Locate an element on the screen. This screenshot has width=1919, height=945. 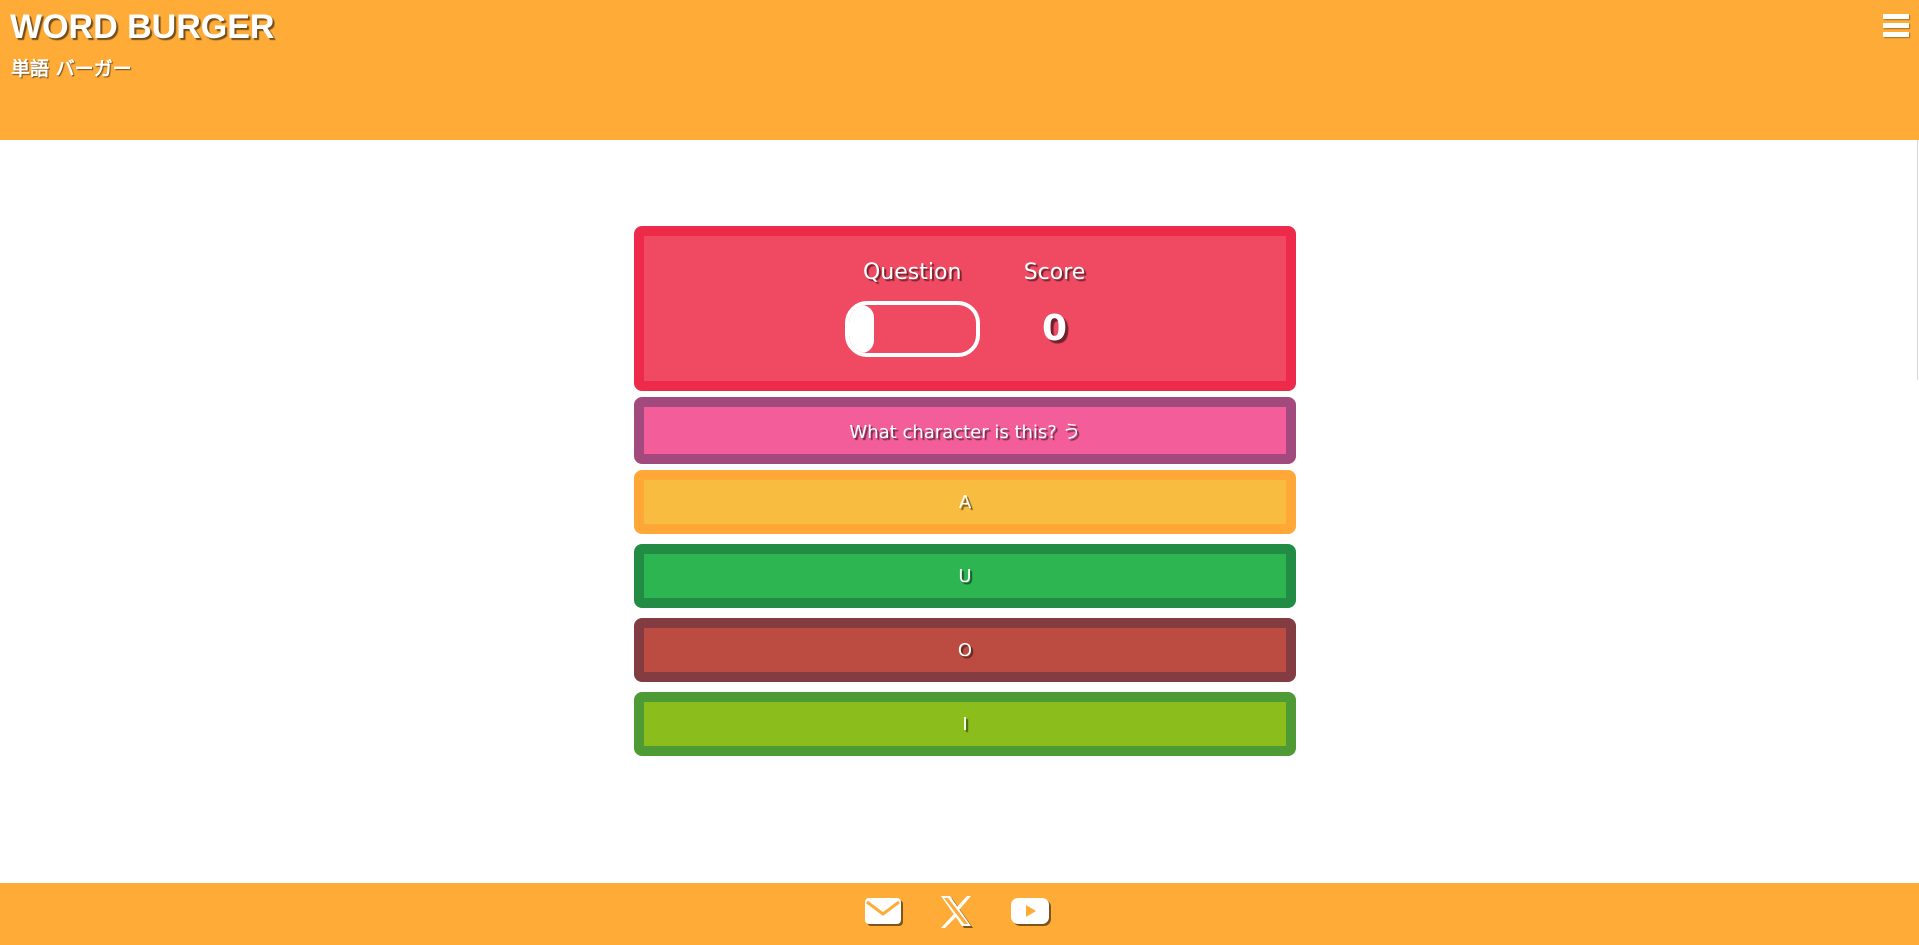
question-label: Question is located at coordinates (912, 272).